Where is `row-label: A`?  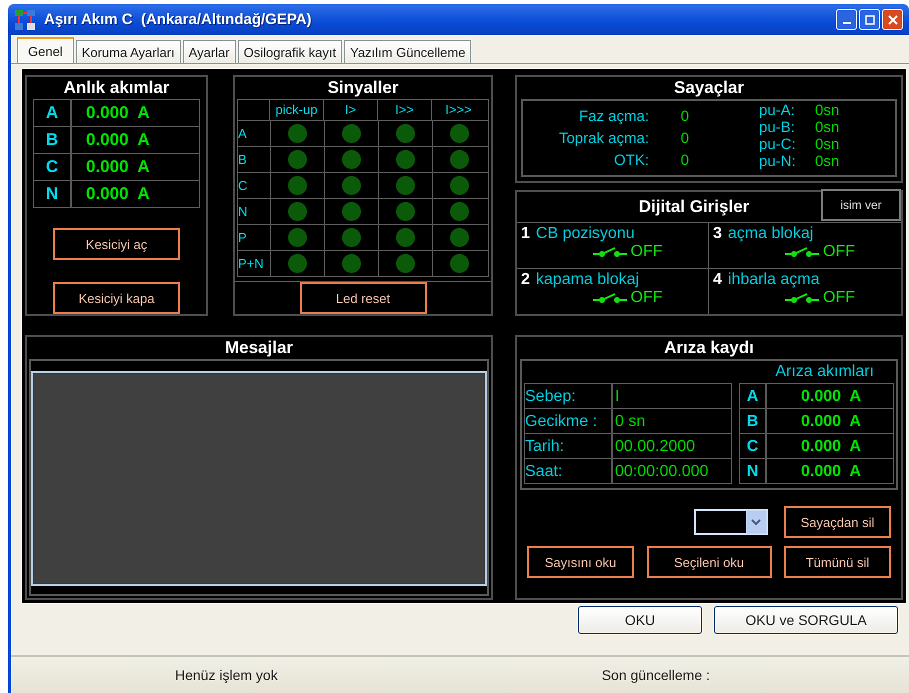
row-label: A is located at coordinates (254, 133).